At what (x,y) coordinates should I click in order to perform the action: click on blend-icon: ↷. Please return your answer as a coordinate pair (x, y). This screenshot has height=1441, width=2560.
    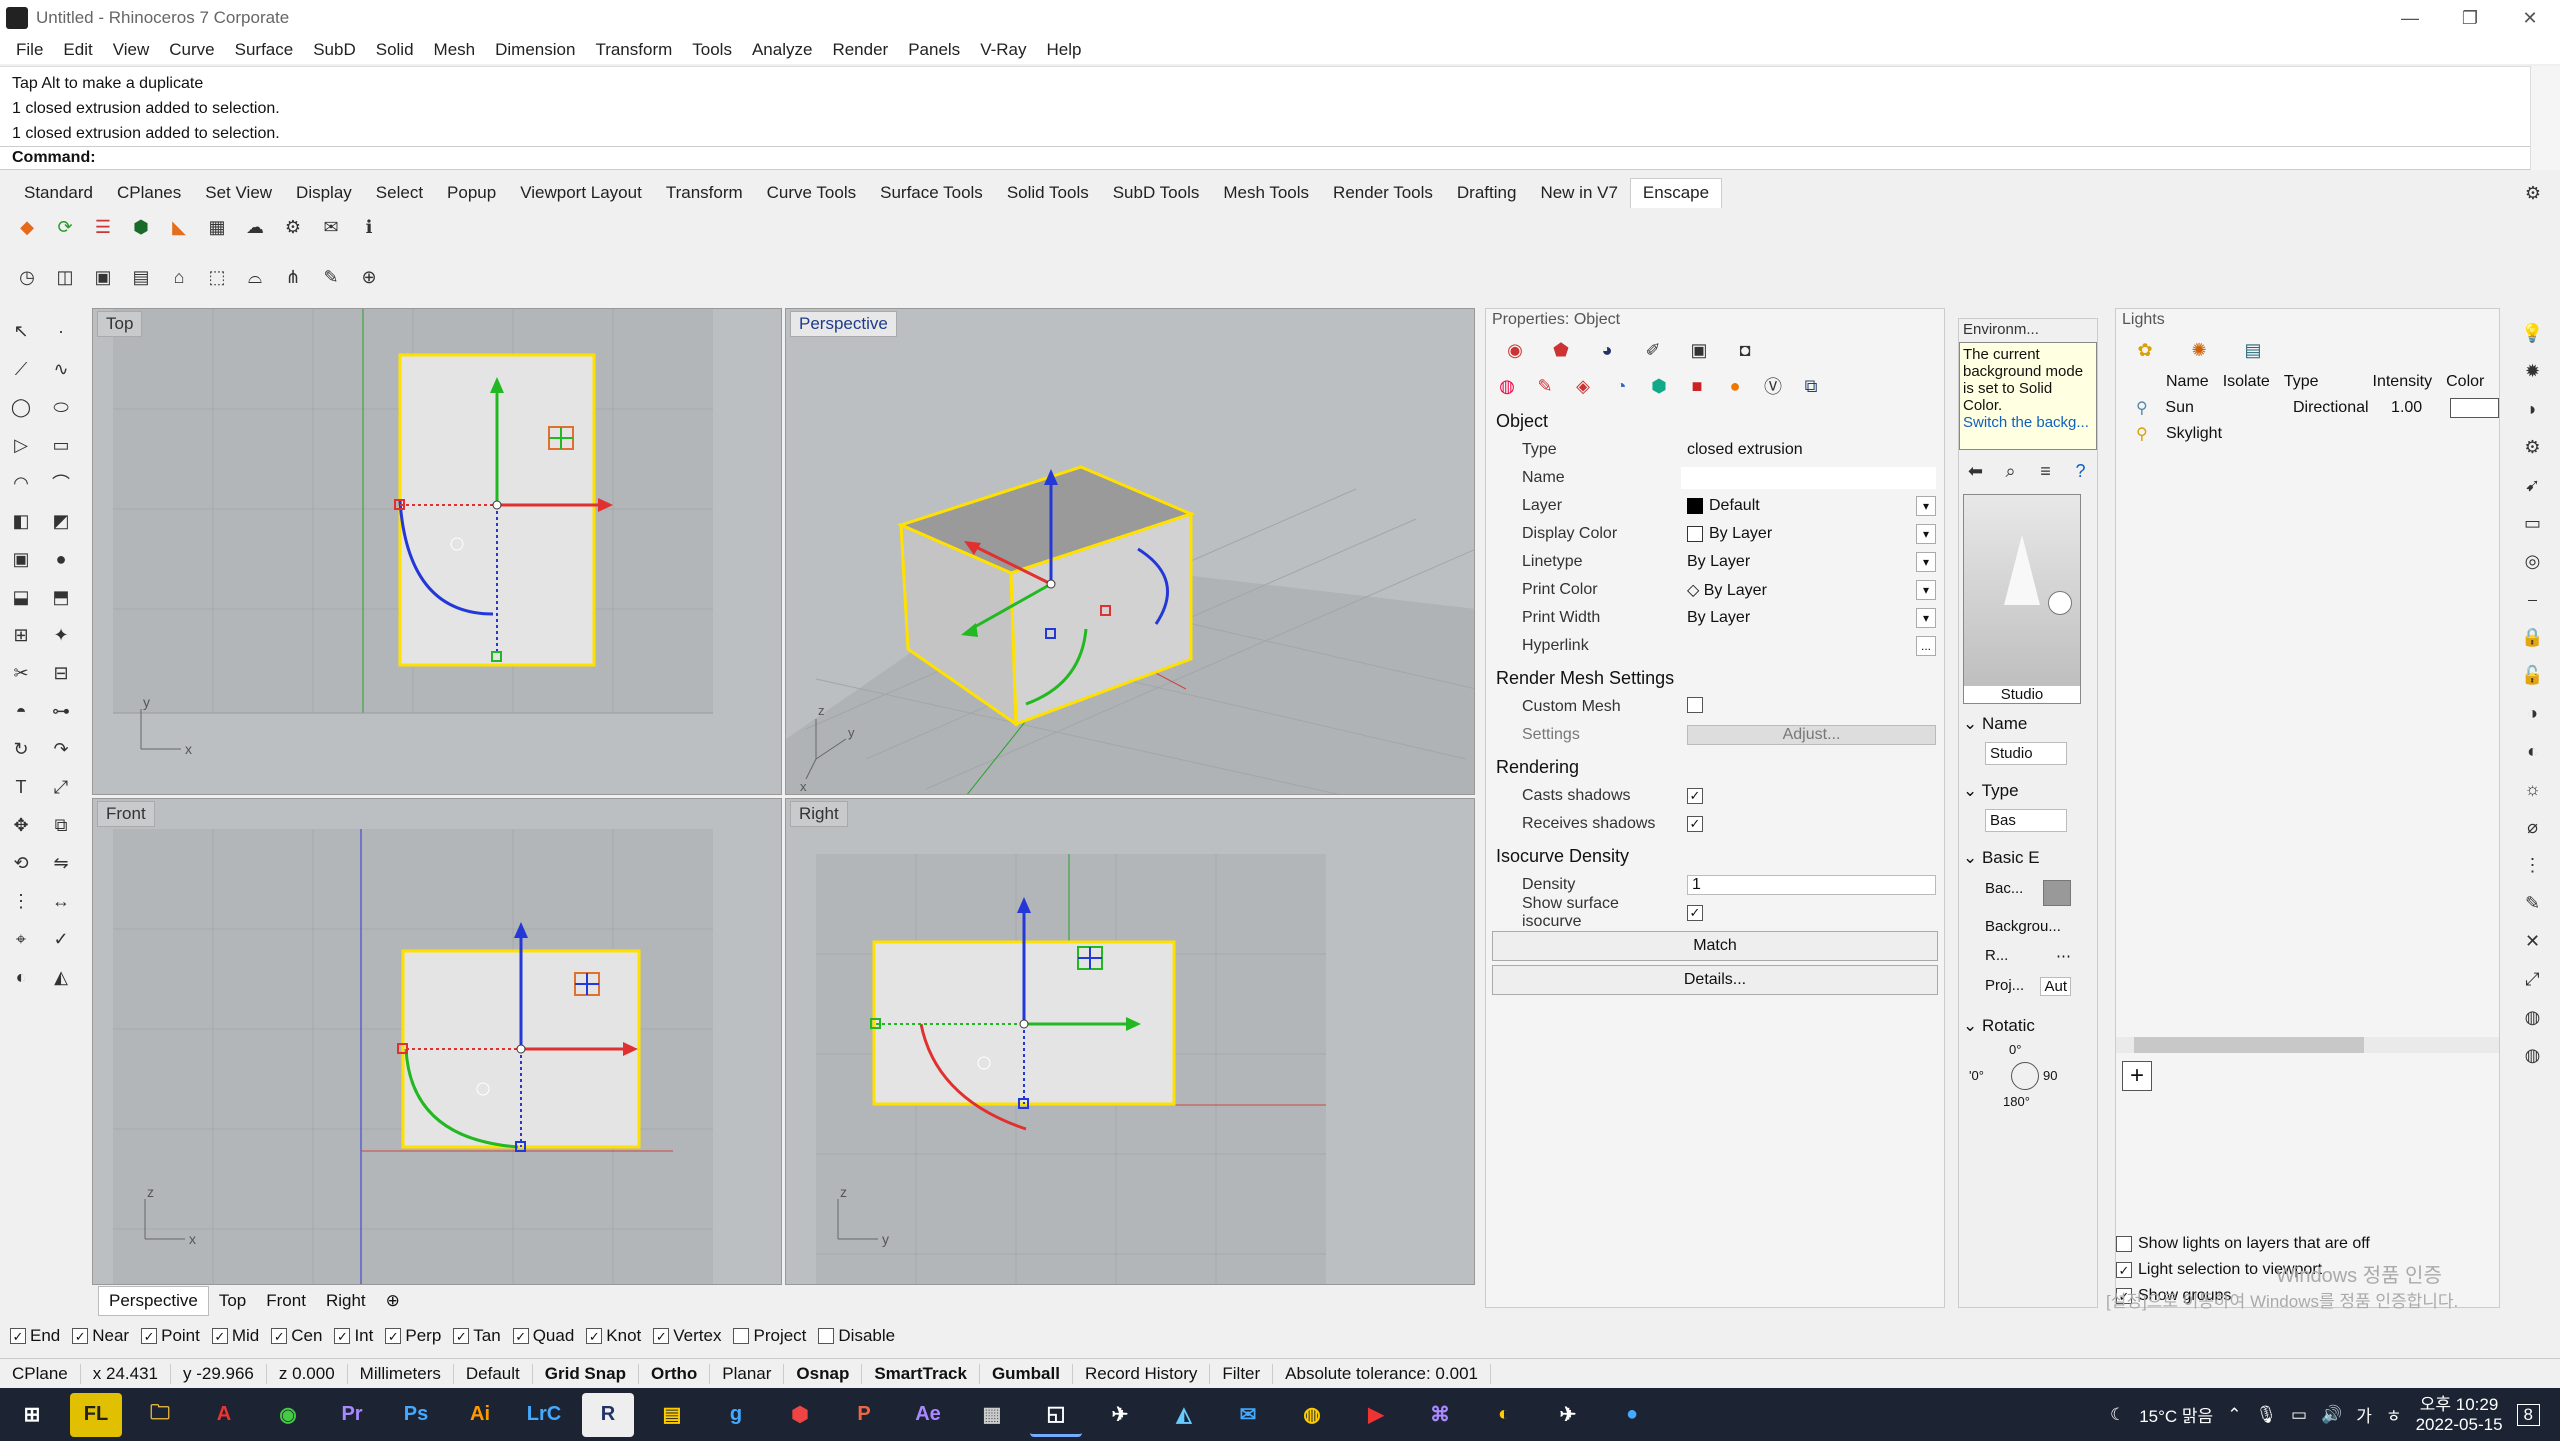
    Looking at the image, I should click on (61, 749).